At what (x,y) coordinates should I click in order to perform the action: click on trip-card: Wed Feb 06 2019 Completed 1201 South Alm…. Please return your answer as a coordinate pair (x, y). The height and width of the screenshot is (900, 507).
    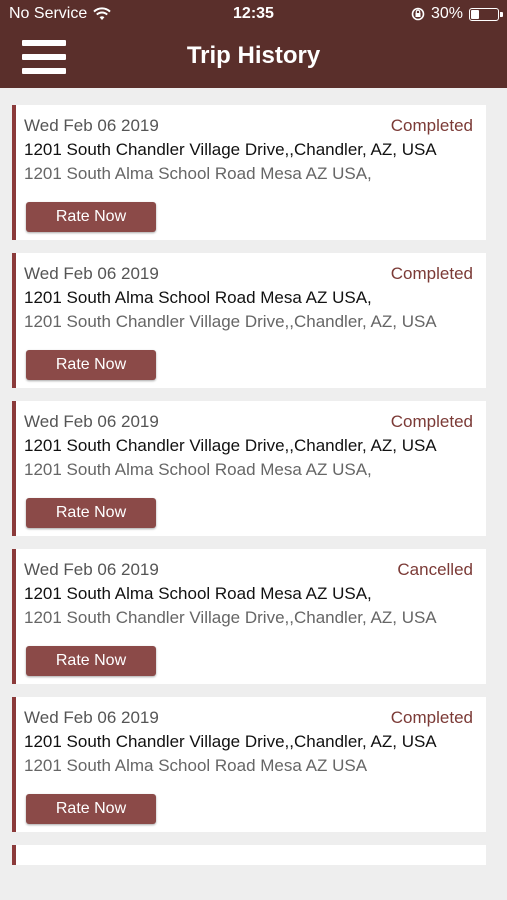
    Looking at the image, I should click on (249, 320).